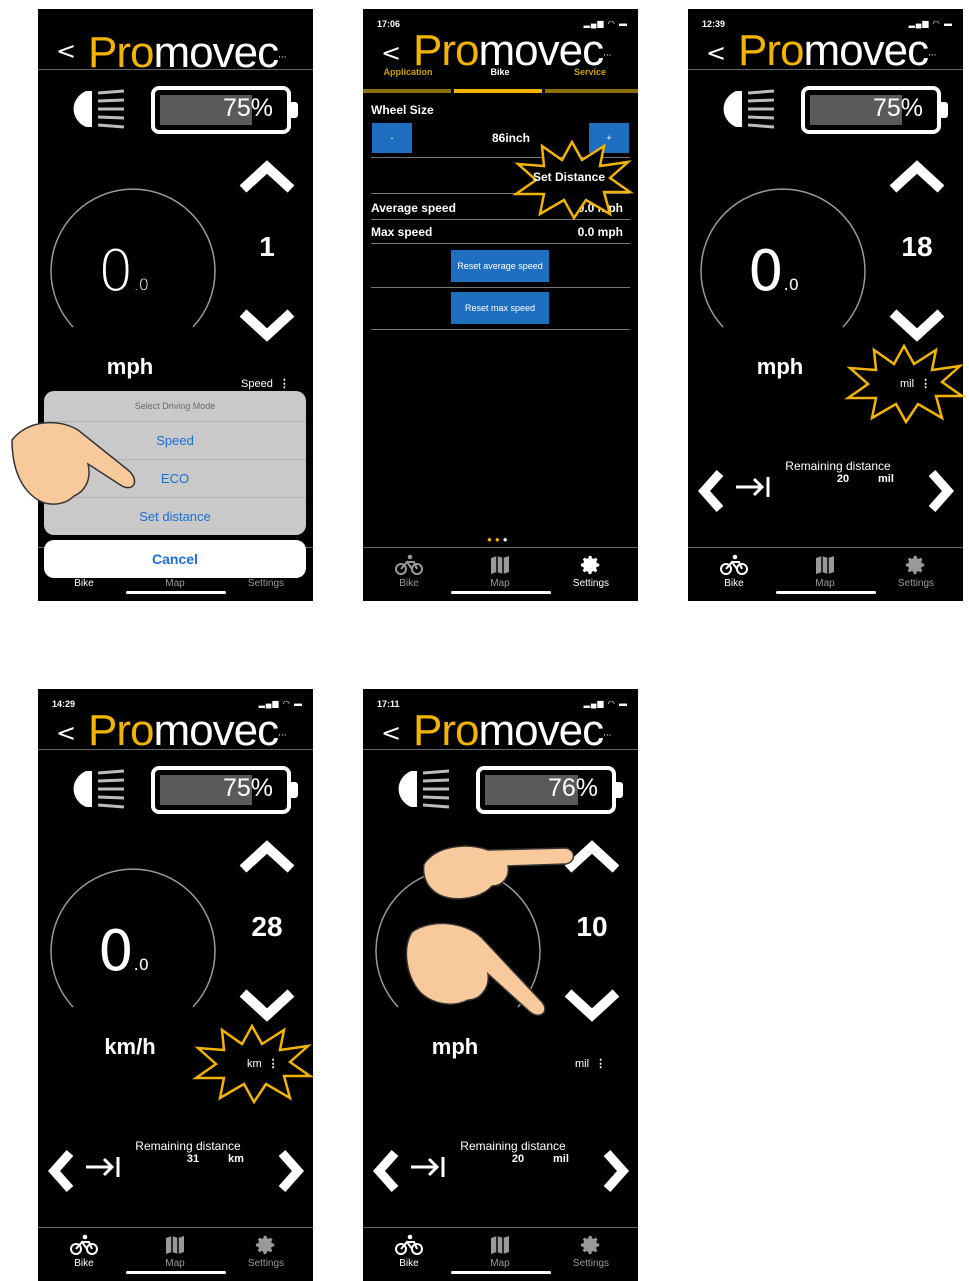 The width and height of the screenshot is (969, 1281). What do you see at coordinates (592, 926) in the screenshot?
I see `assist-level: 10` at bounding box center [592, 926].